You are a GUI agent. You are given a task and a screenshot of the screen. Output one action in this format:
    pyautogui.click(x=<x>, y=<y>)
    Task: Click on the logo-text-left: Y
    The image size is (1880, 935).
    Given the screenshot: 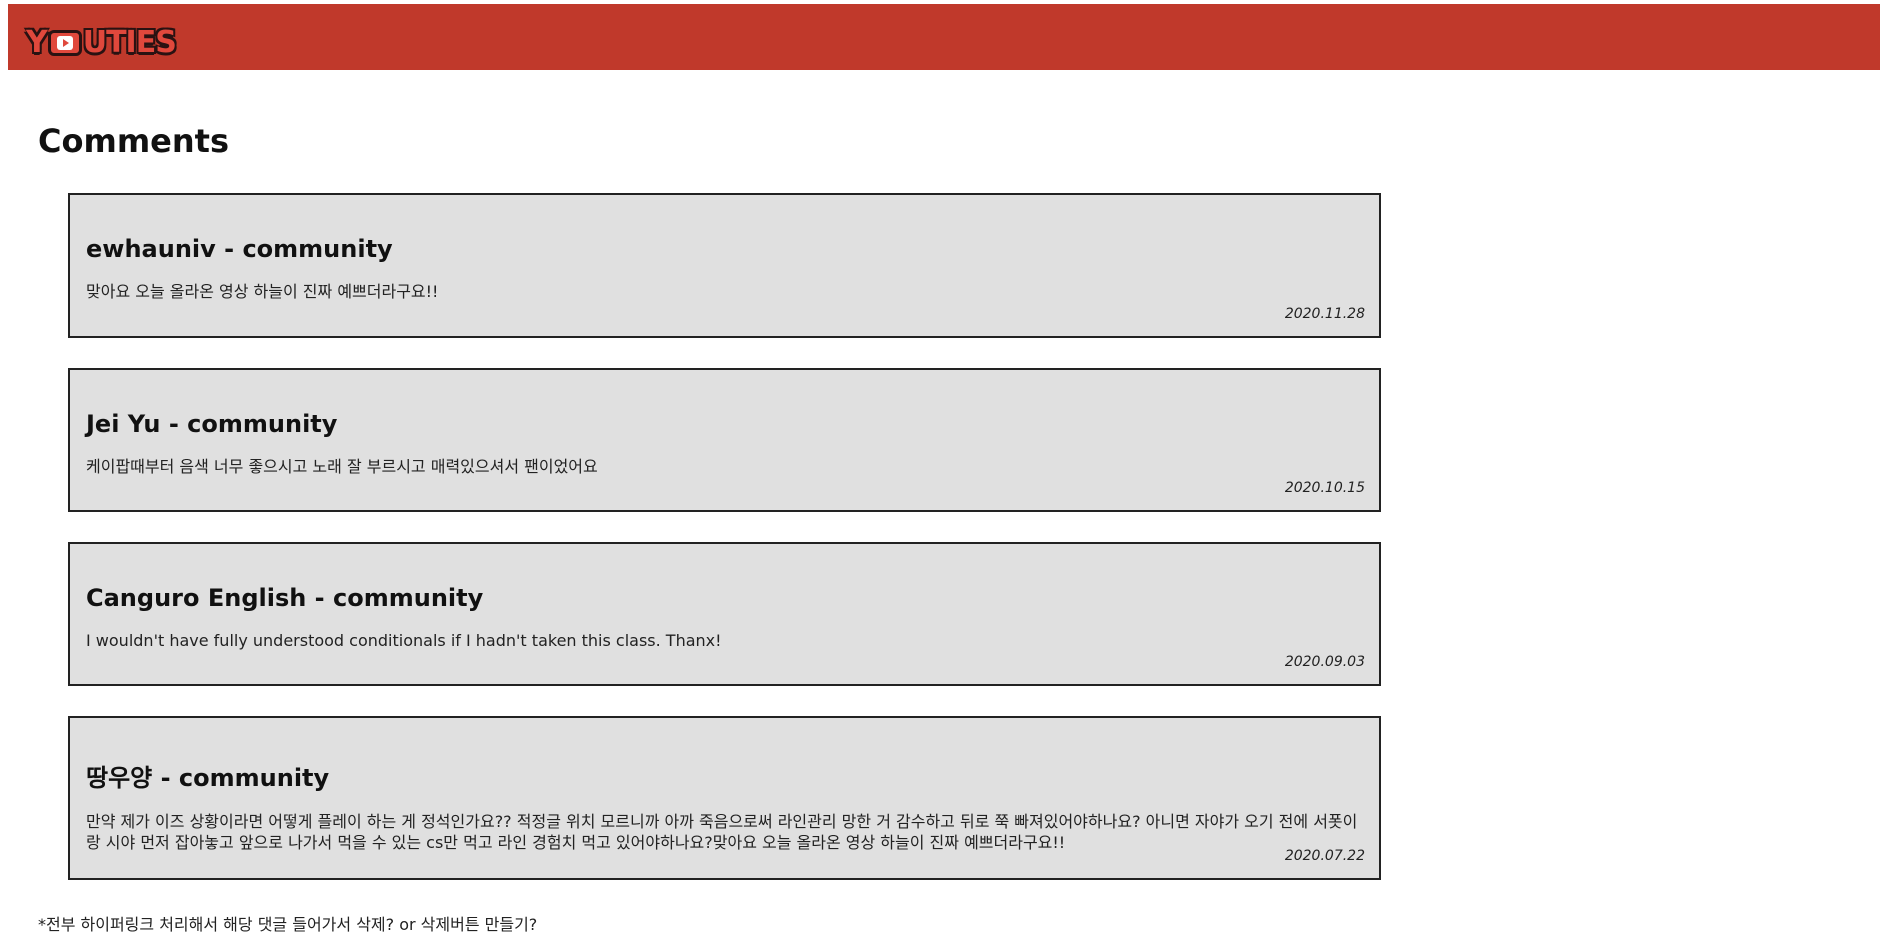 What is the action you would take?
    pyautogui.click(x=37, y=42)
    